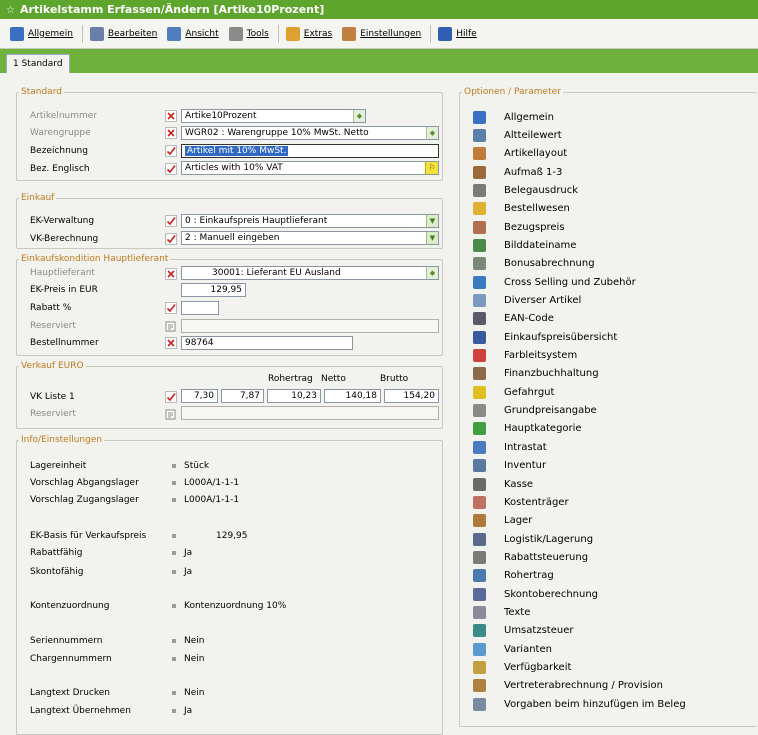  I want to click on option-item: Umsatzsteuer, so click(523, 631).